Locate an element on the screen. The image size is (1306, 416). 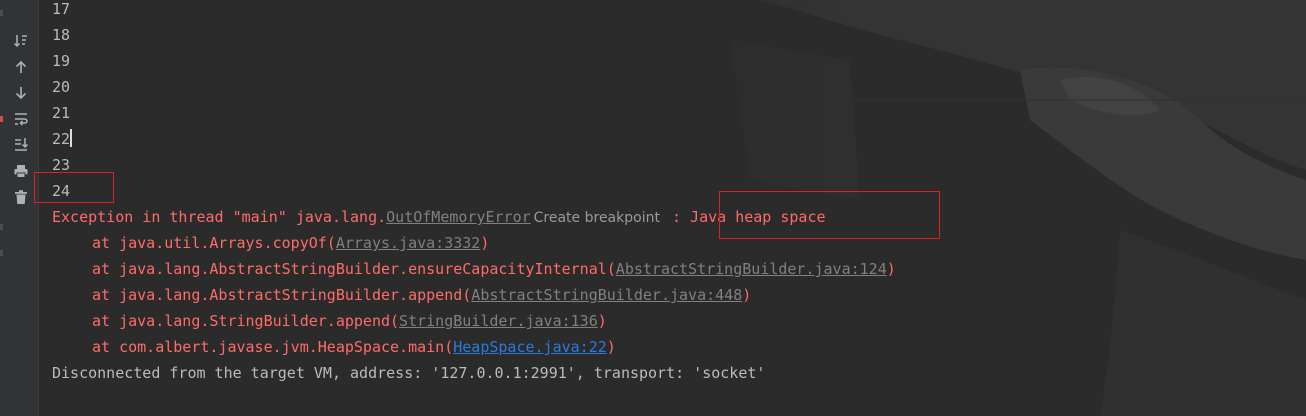
stack-frame-link-user-code: HeapSpace.java:22 is located at coordinates (530, 347).